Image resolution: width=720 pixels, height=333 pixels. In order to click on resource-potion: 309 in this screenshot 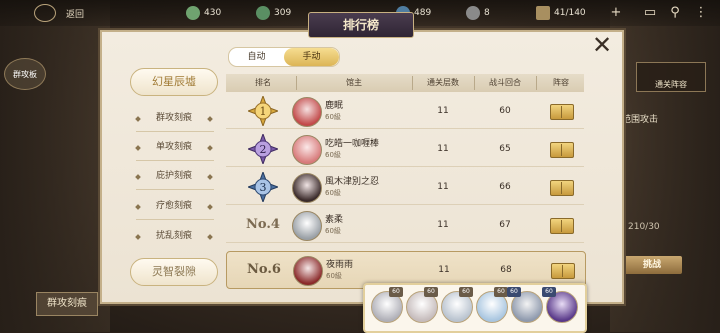, I will do `click(273, 13)`.